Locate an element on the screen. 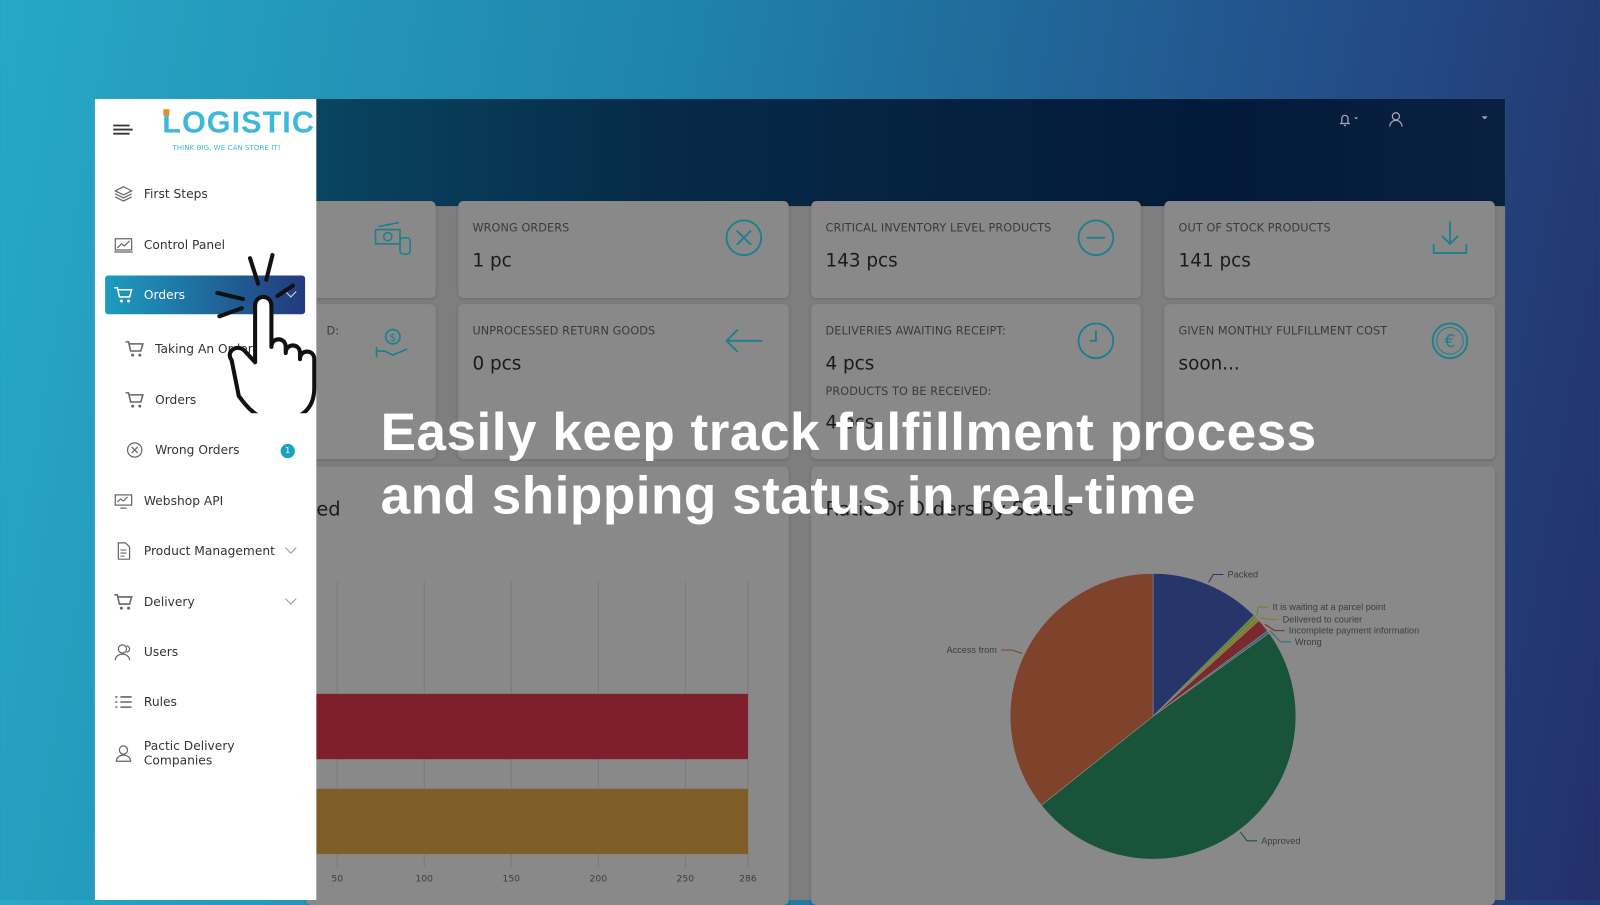 The width and height of the screenshot is (1600, 905). slice-label: Packed is located at coordinates (1243, 575).